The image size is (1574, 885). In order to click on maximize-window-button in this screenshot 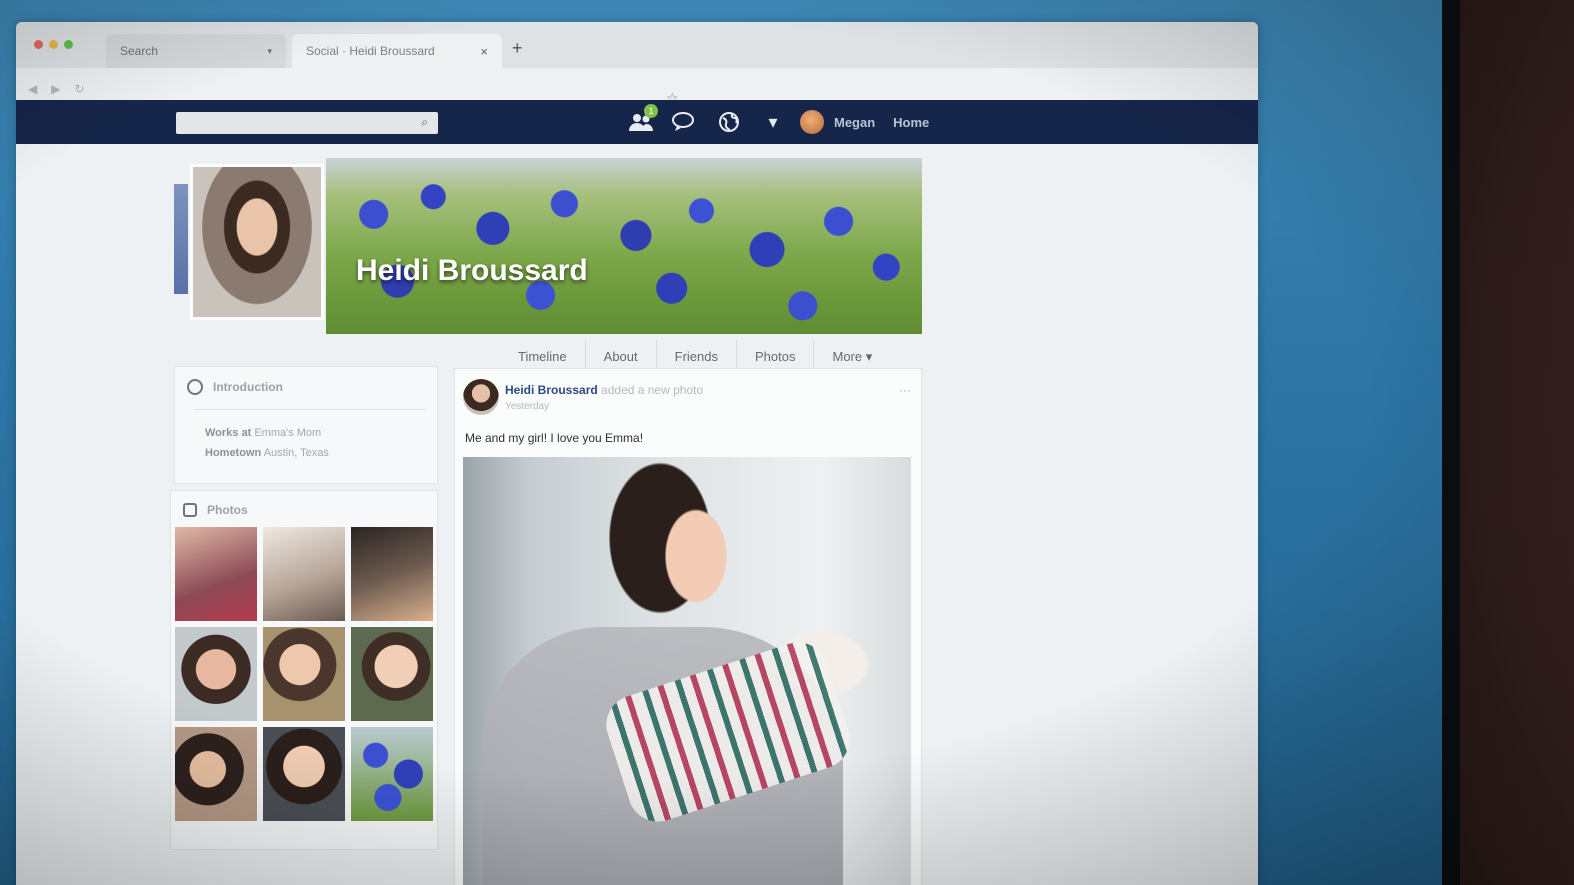, I will do `click(68, 44)`.